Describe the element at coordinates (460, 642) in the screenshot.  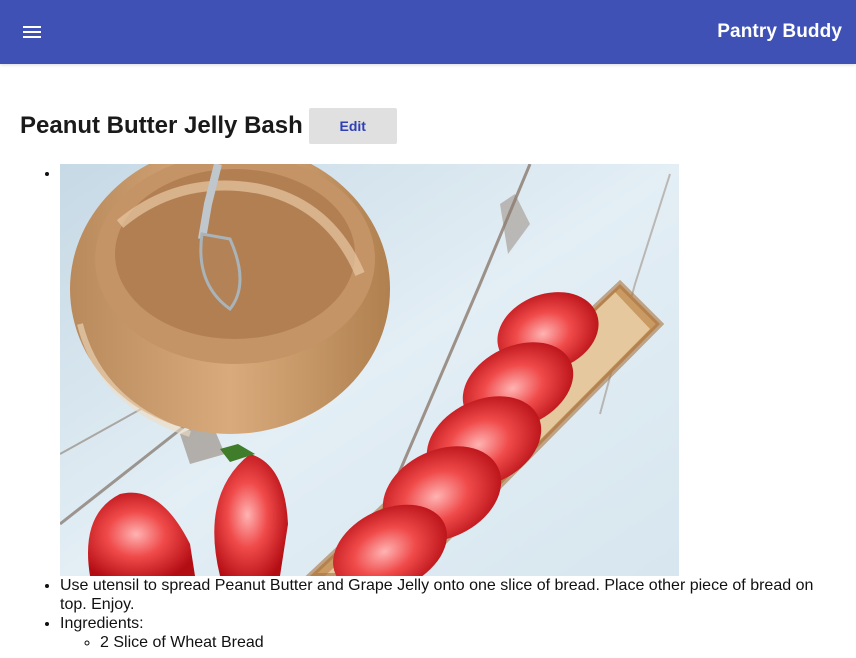
I see `ingredient-item: 2 Slice of Wheat Bread` at that location.